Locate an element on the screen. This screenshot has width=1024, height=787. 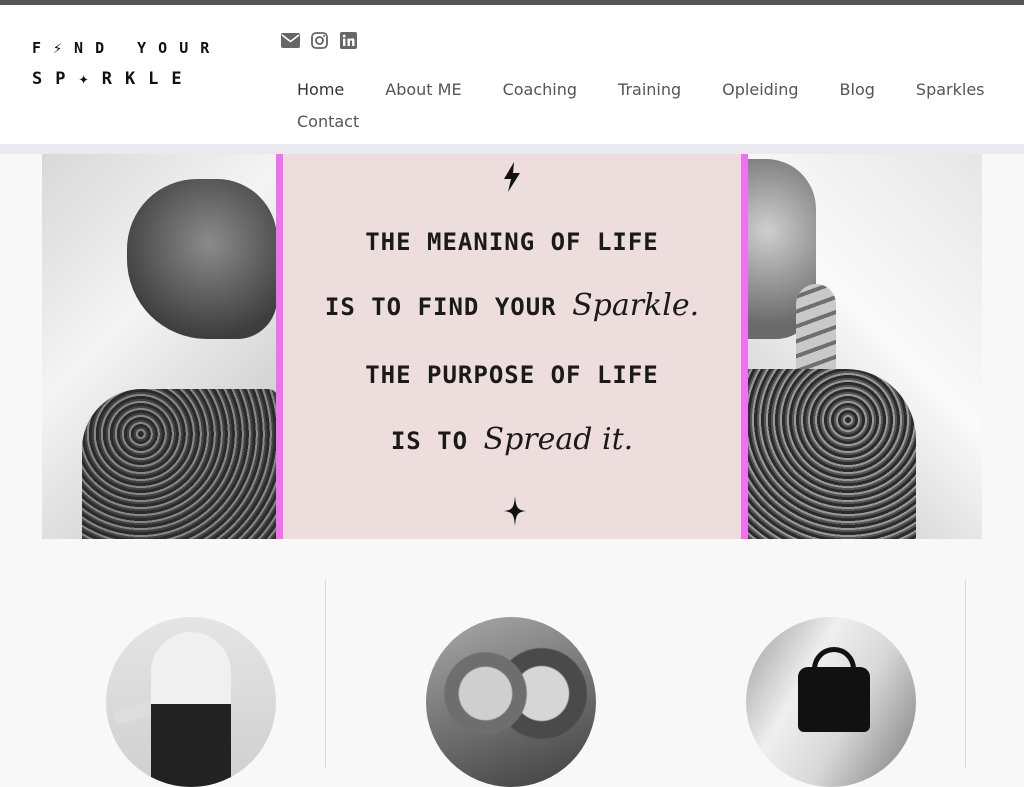
nav-item-about-me: About ME is located at coordinates (423, 89).